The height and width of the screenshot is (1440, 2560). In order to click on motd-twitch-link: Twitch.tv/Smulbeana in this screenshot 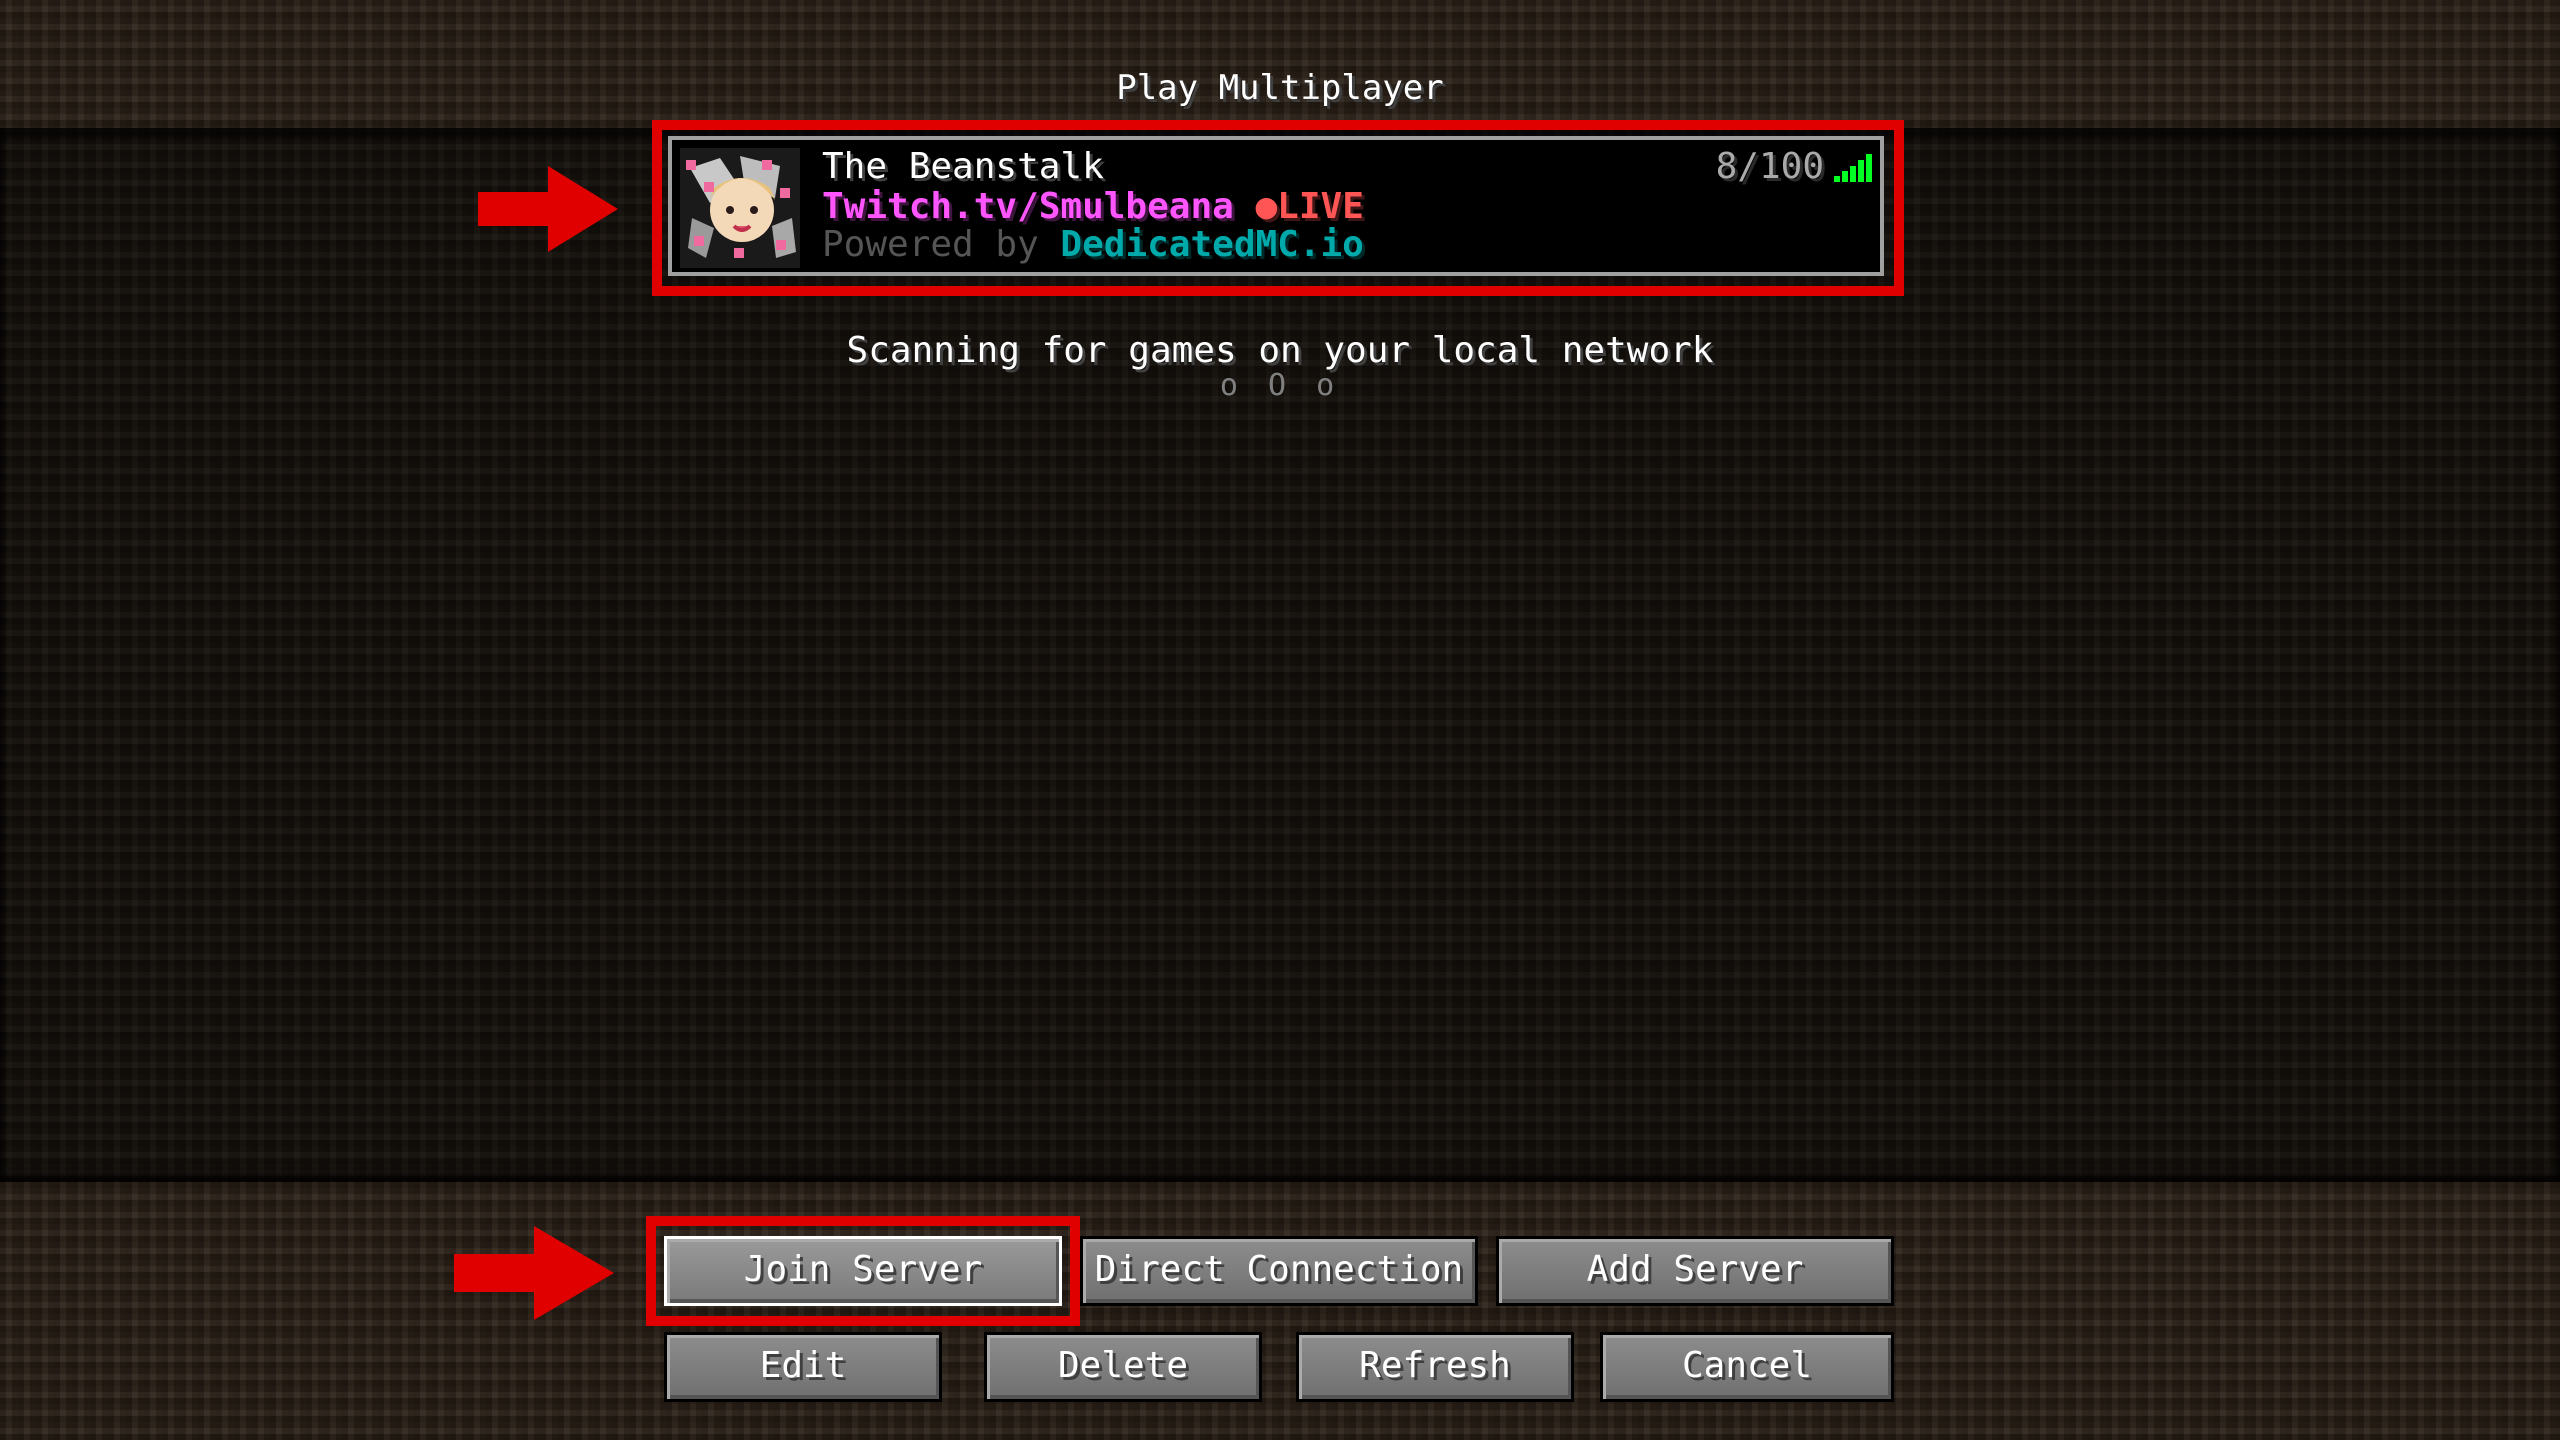, I will do `click(1028, 206)`.